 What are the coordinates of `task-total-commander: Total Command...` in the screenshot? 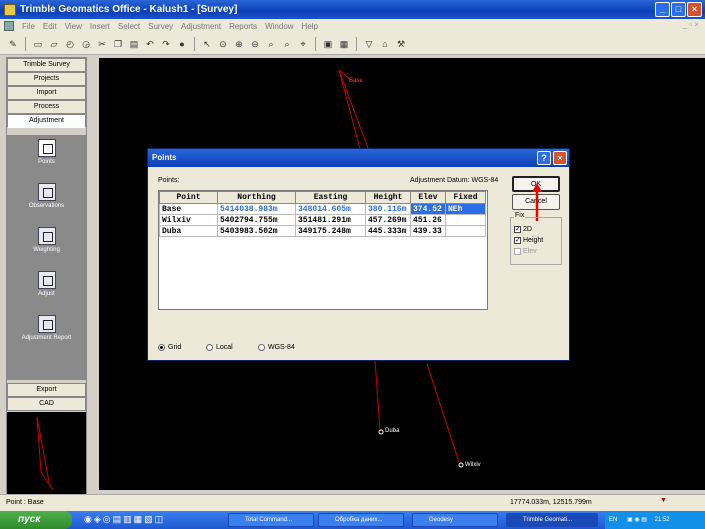 It's located at (271, 520).